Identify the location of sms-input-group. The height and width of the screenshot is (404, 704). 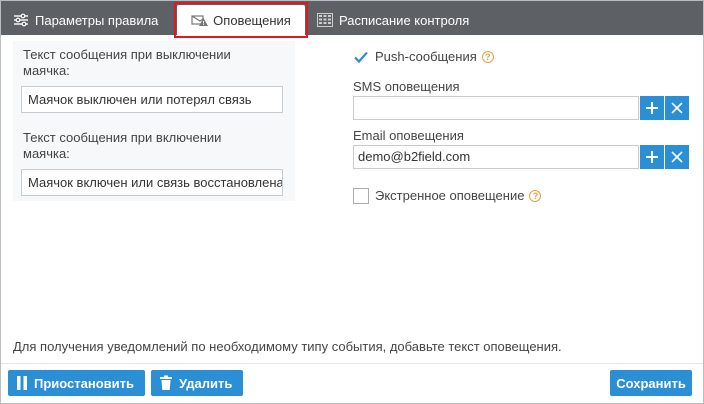
(521, 108).